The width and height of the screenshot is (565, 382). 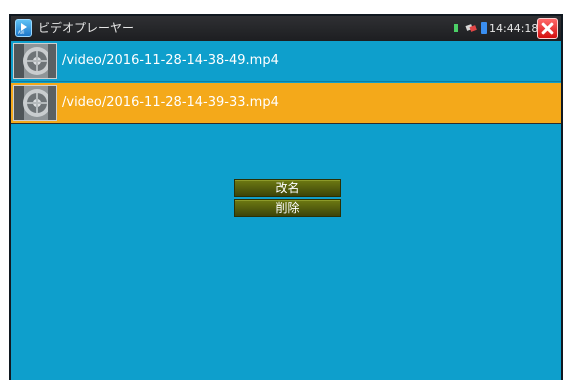 What do you see at coordinates (86, 28) in the screenshot?
I see `window-title: ビデオプレーヤー` at bounding box center [86, 28].